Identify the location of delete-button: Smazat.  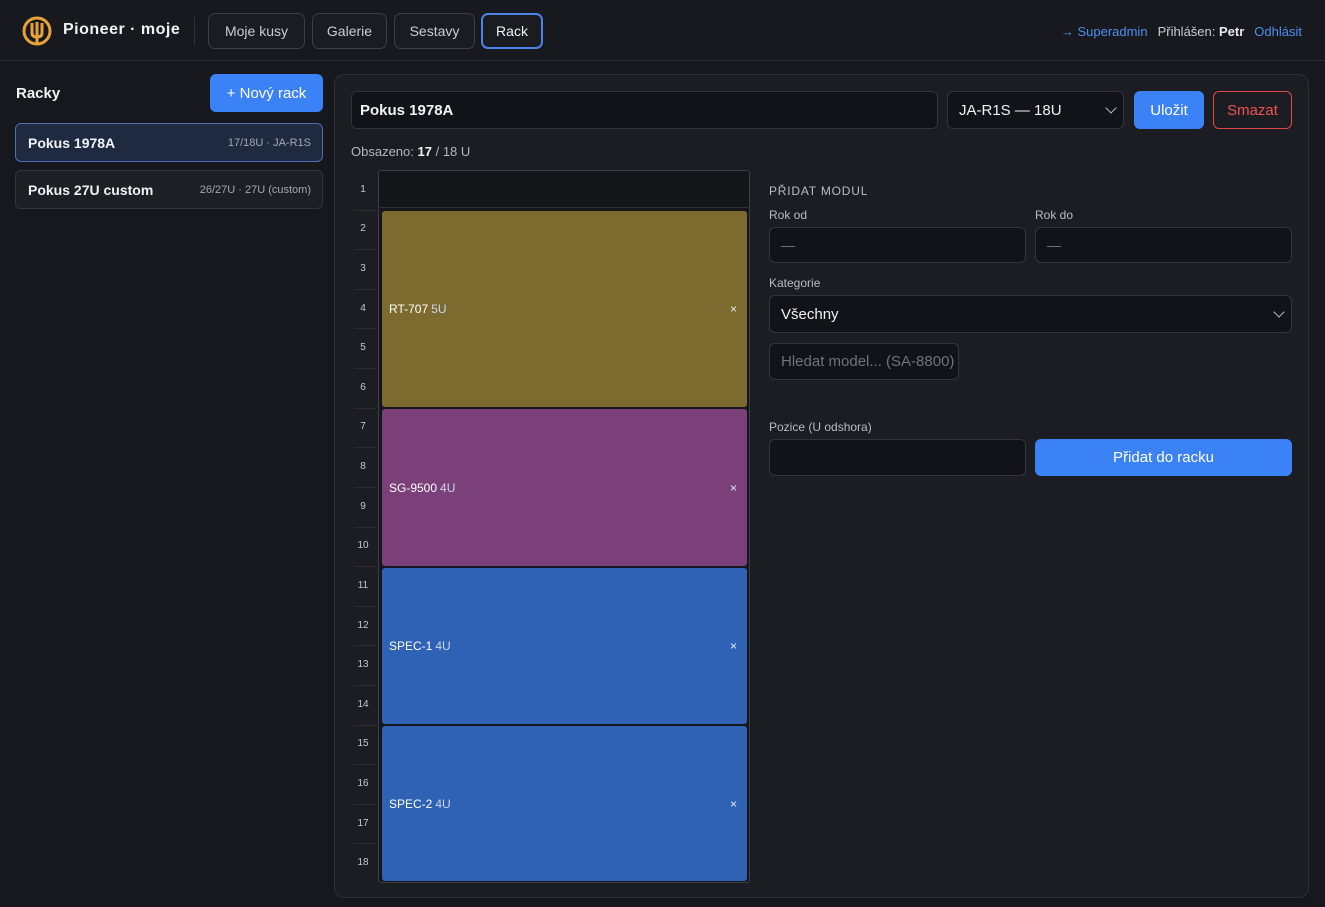
(1252, 110).